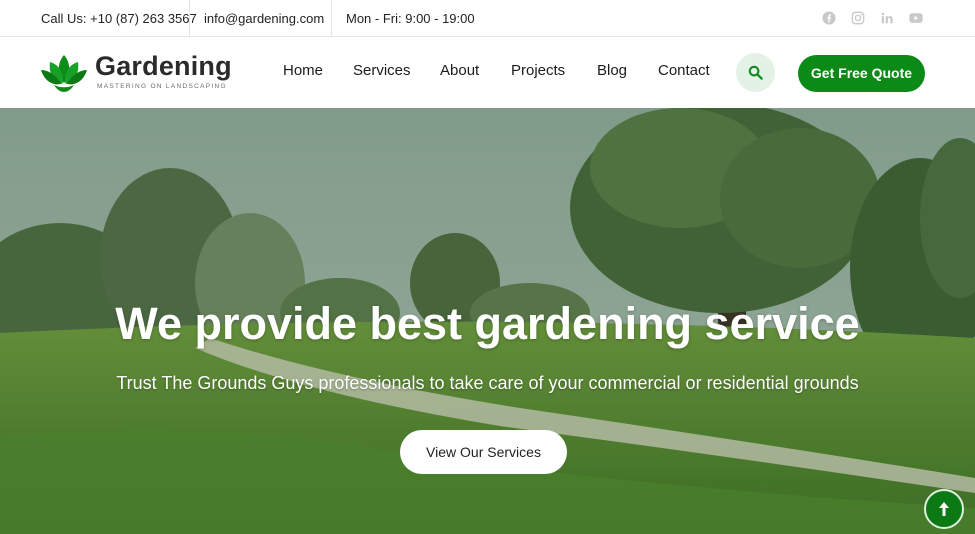  What do you see at coordinates (829, 18) in the screenshot?
I see `facebook-icon` at bounding box center [829, 18].